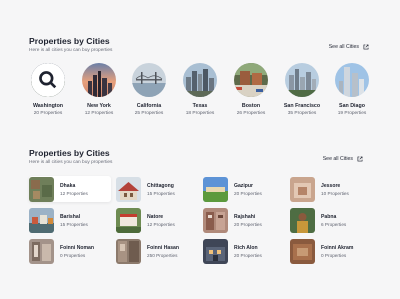 The width and height of the screenshot is (400, 299). What do you see at coordinates (302, 106) in the screenshot?
I see `city-name: San Francisco` at bounding box center [302, 106].